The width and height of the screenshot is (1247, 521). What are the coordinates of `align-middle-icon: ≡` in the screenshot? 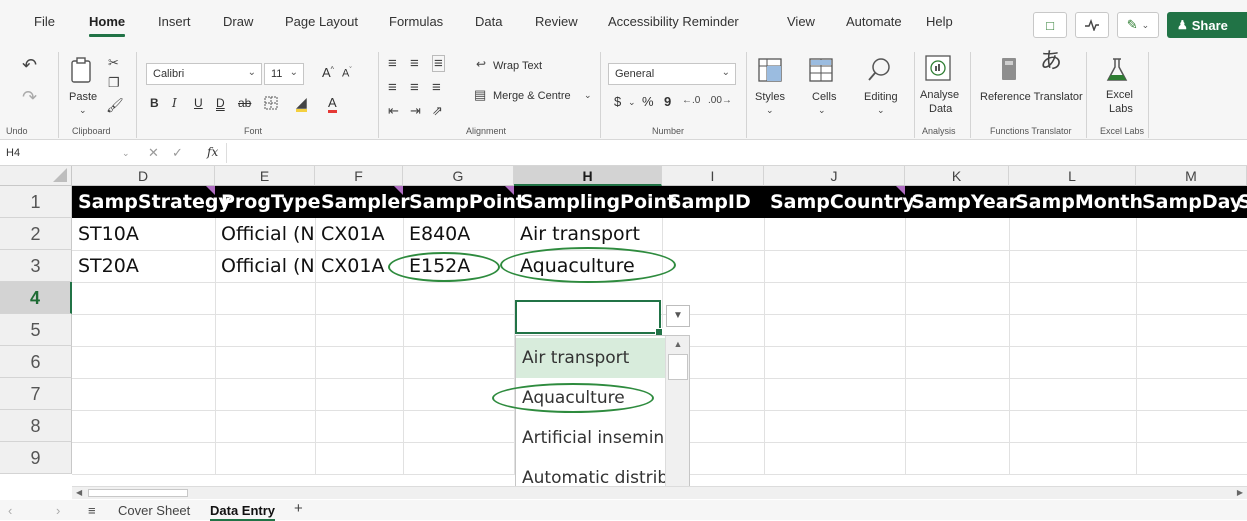 It's located at (414, 63).